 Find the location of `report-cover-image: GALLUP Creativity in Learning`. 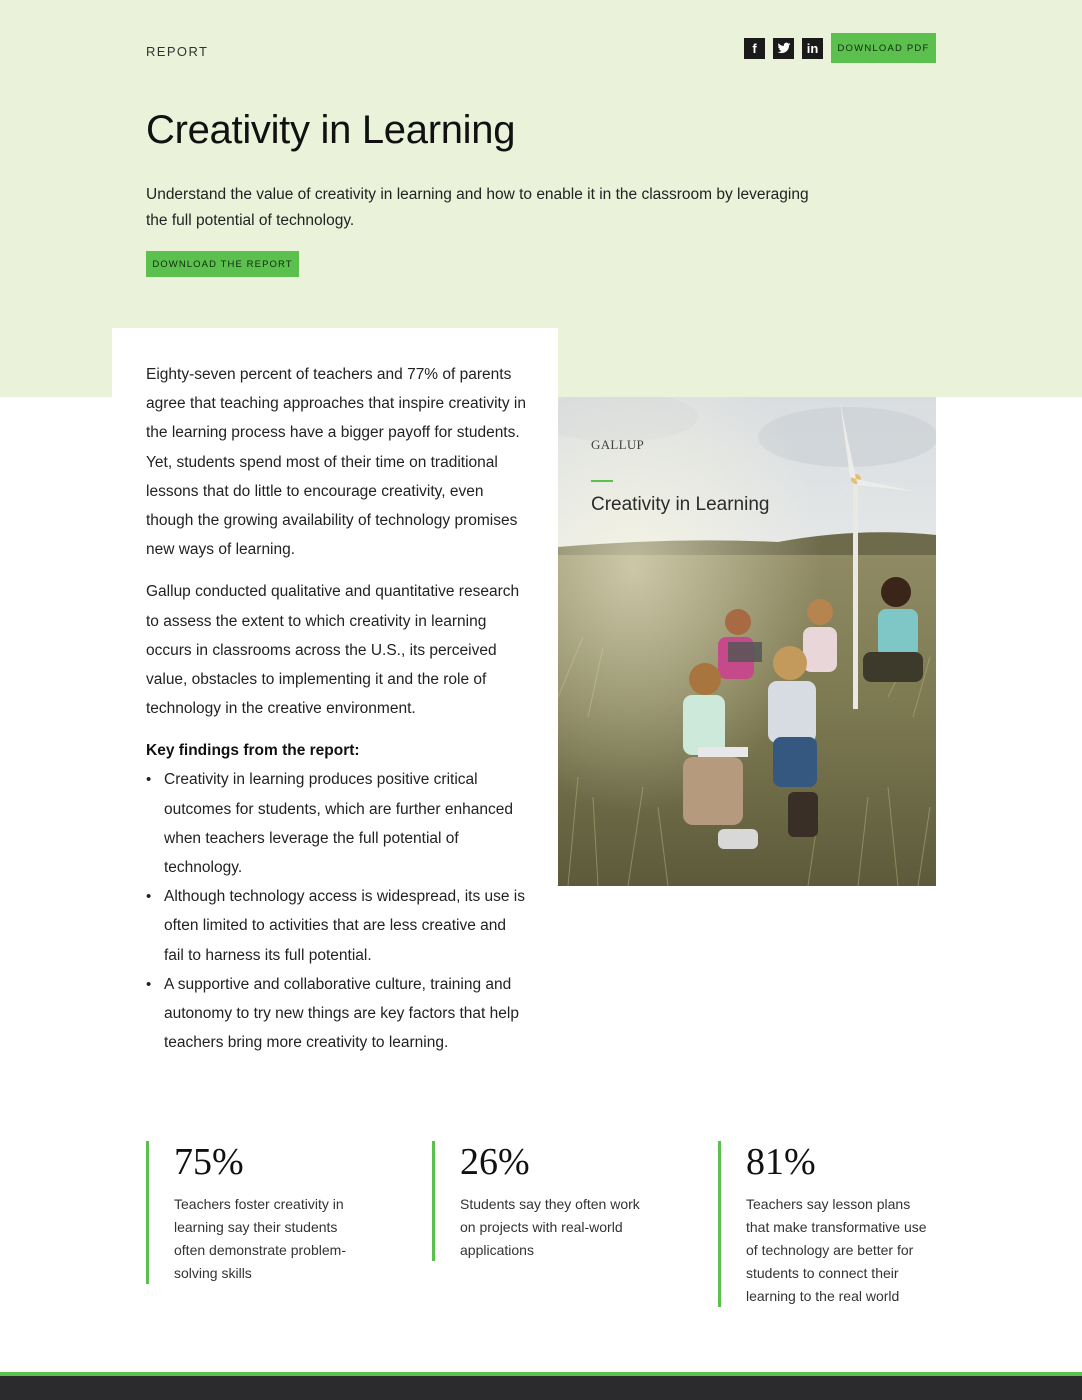

report-cover-image: GALLUP Creativity in Learning is located at coordinates (747, 641).